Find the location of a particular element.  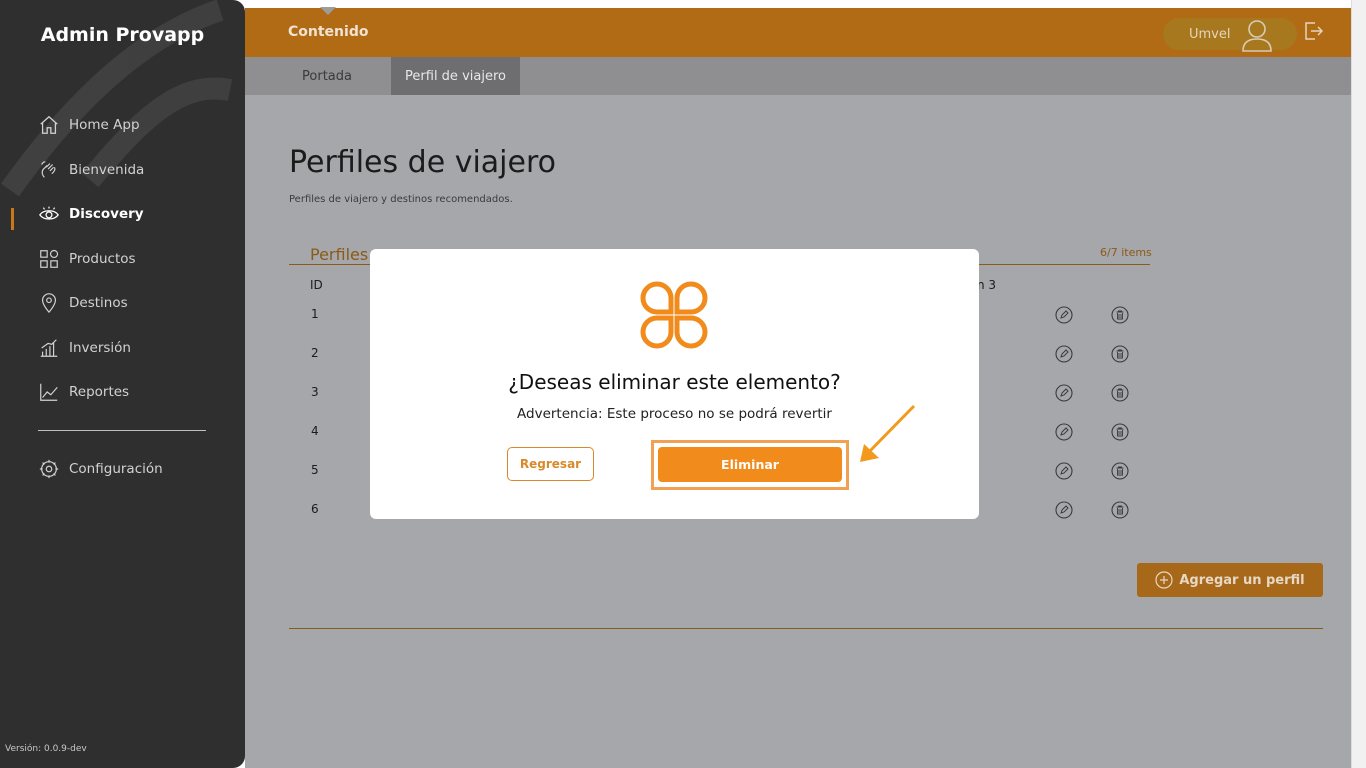

row-id: 6 is located at coordinates (315, 509).